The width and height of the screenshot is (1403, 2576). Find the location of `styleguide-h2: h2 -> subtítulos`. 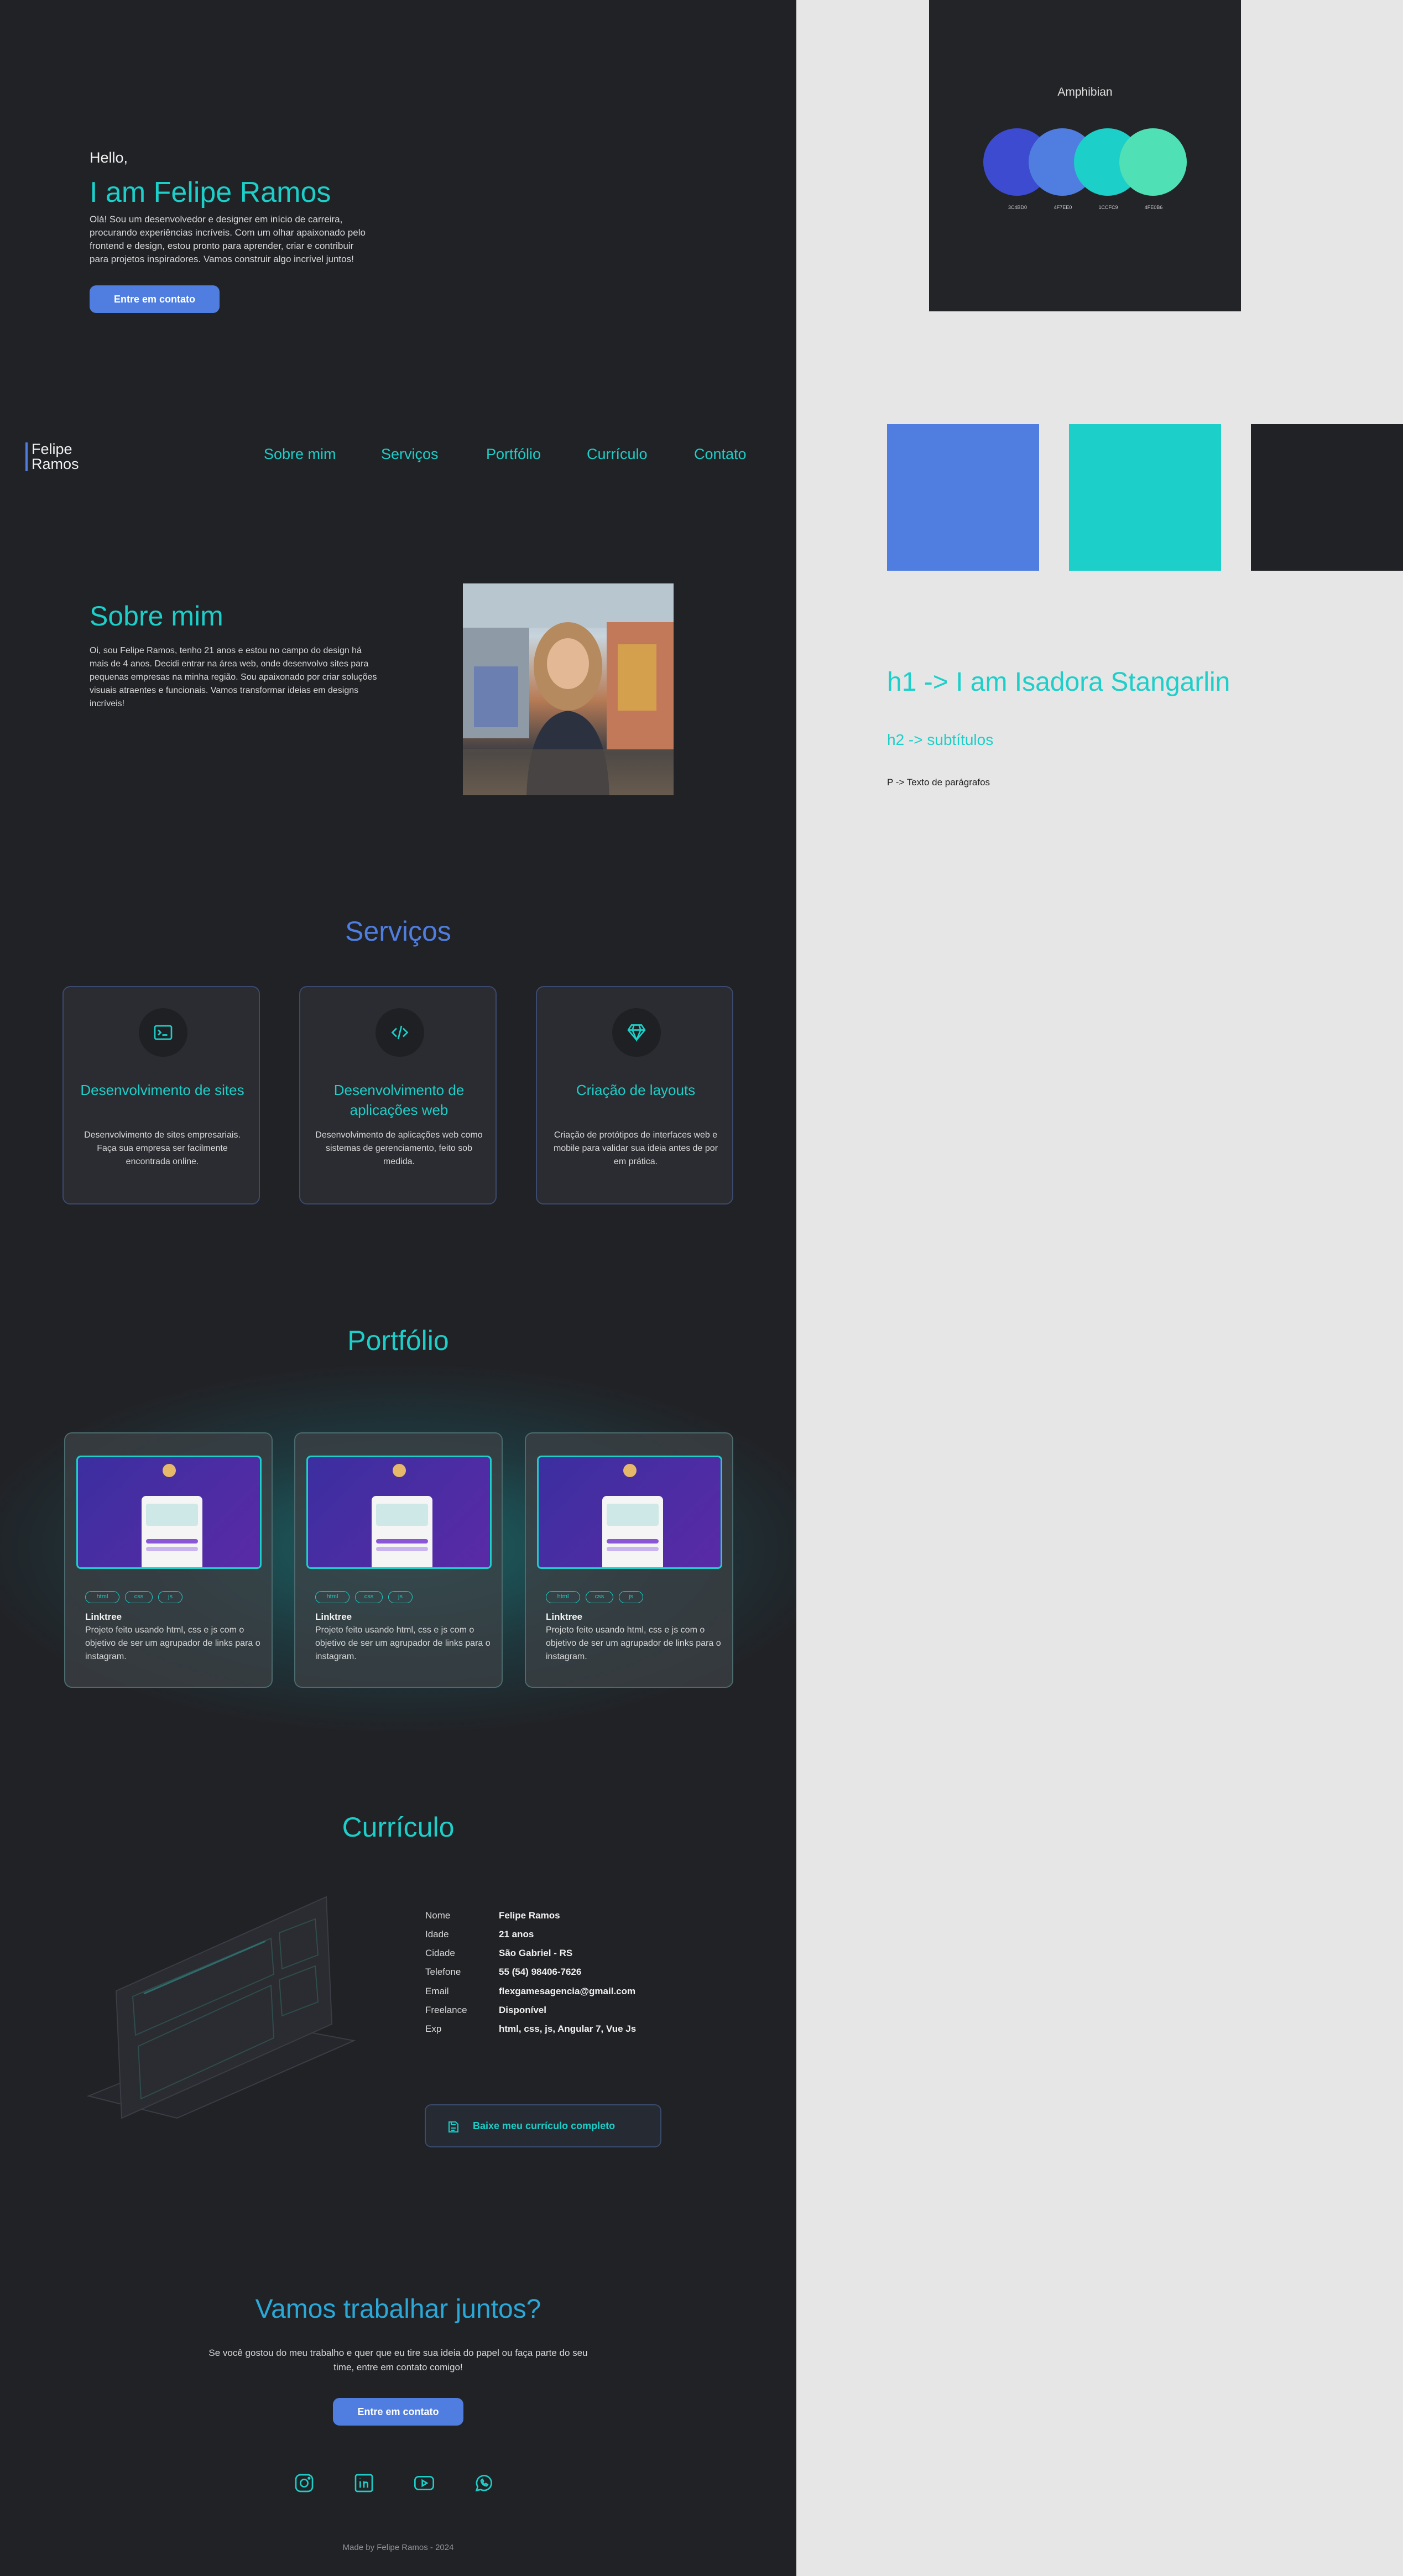

styleguide-h2: h2 -> subtítulos is located at coordinates (940, 739).